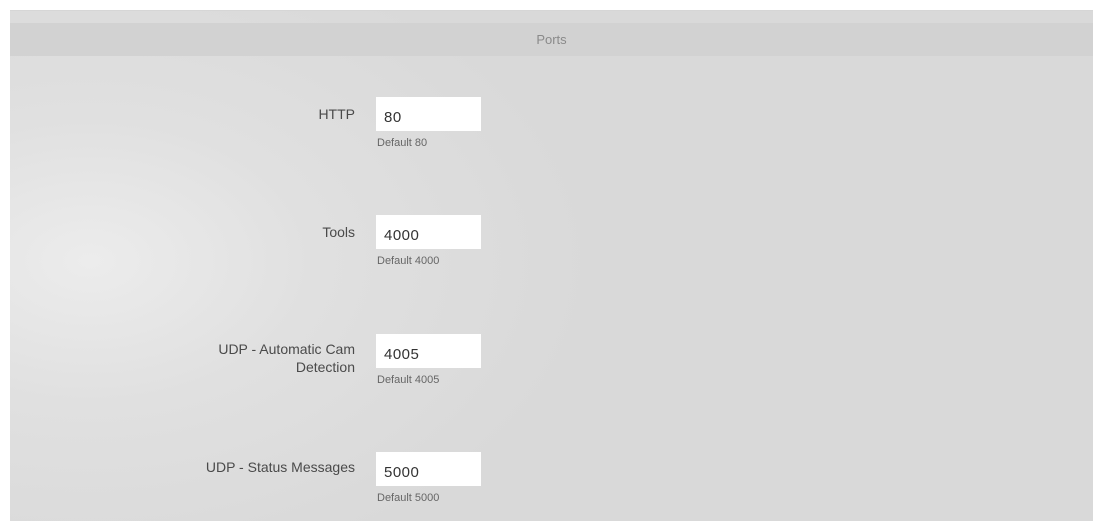  I want to click on udp-status-messages-port-input, so click(428, 469).